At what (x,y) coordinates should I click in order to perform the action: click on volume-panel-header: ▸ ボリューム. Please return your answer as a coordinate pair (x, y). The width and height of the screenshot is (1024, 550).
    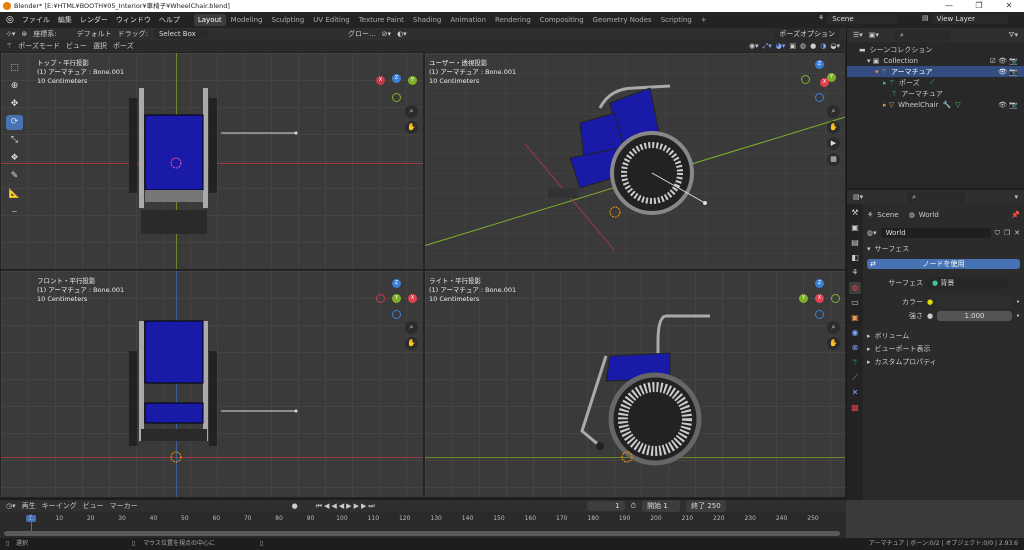
    Looking at the image, I should click on (943, 335).